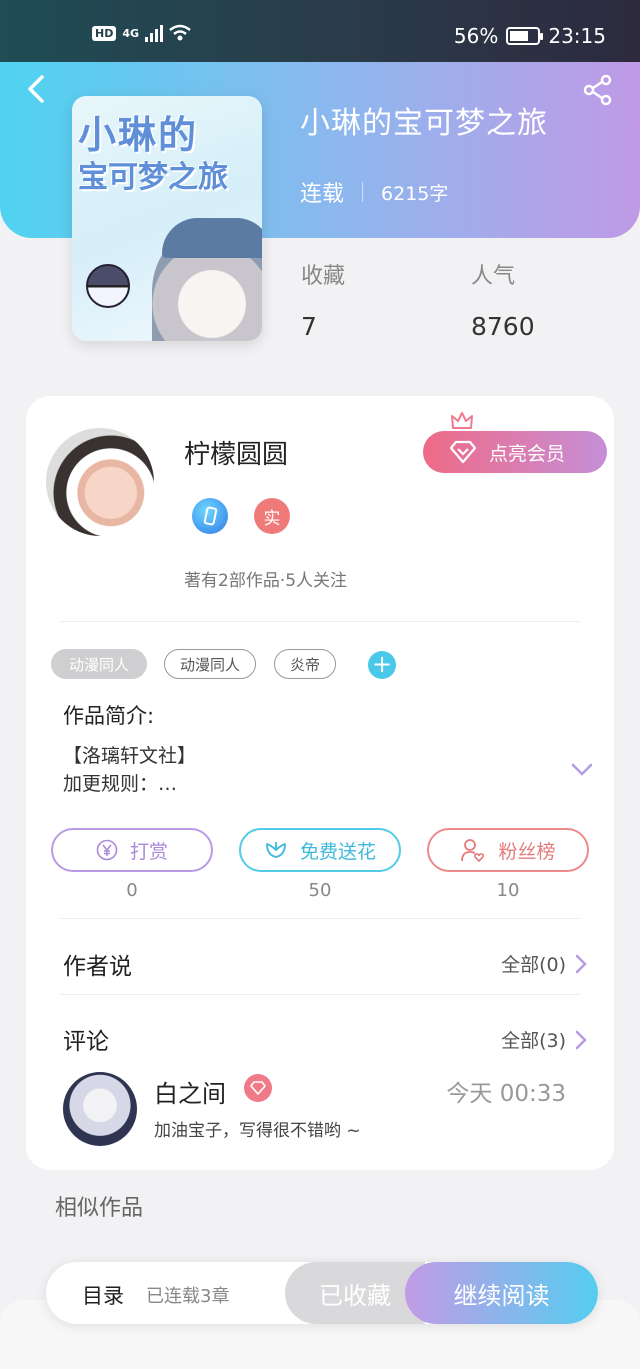 The height and width of the screenshot is (1369, 640). I want to click on tag: 炎帝, so click(305, 664).